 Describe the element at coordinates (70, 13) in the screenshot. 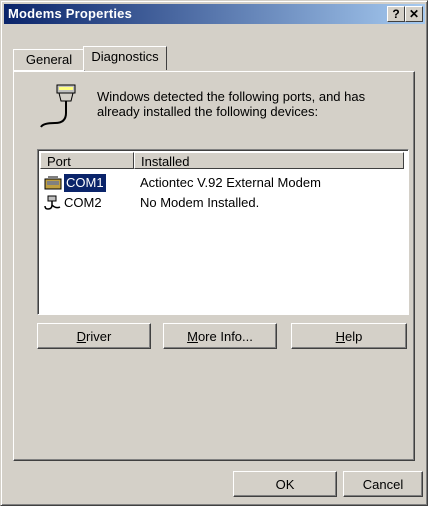

I see `window-title: Modems Properties` at that location.